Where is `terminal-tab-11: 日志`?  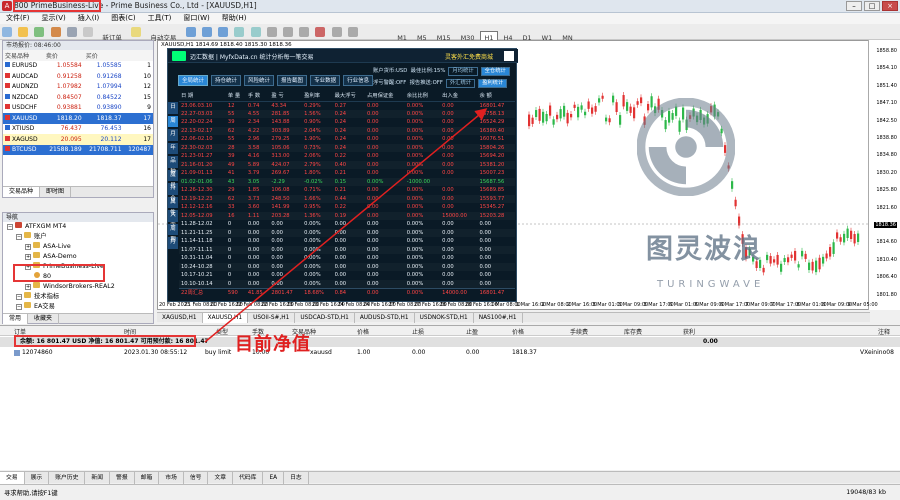
terminal-tab-11: 日志 is located at coordinates (296, 478).